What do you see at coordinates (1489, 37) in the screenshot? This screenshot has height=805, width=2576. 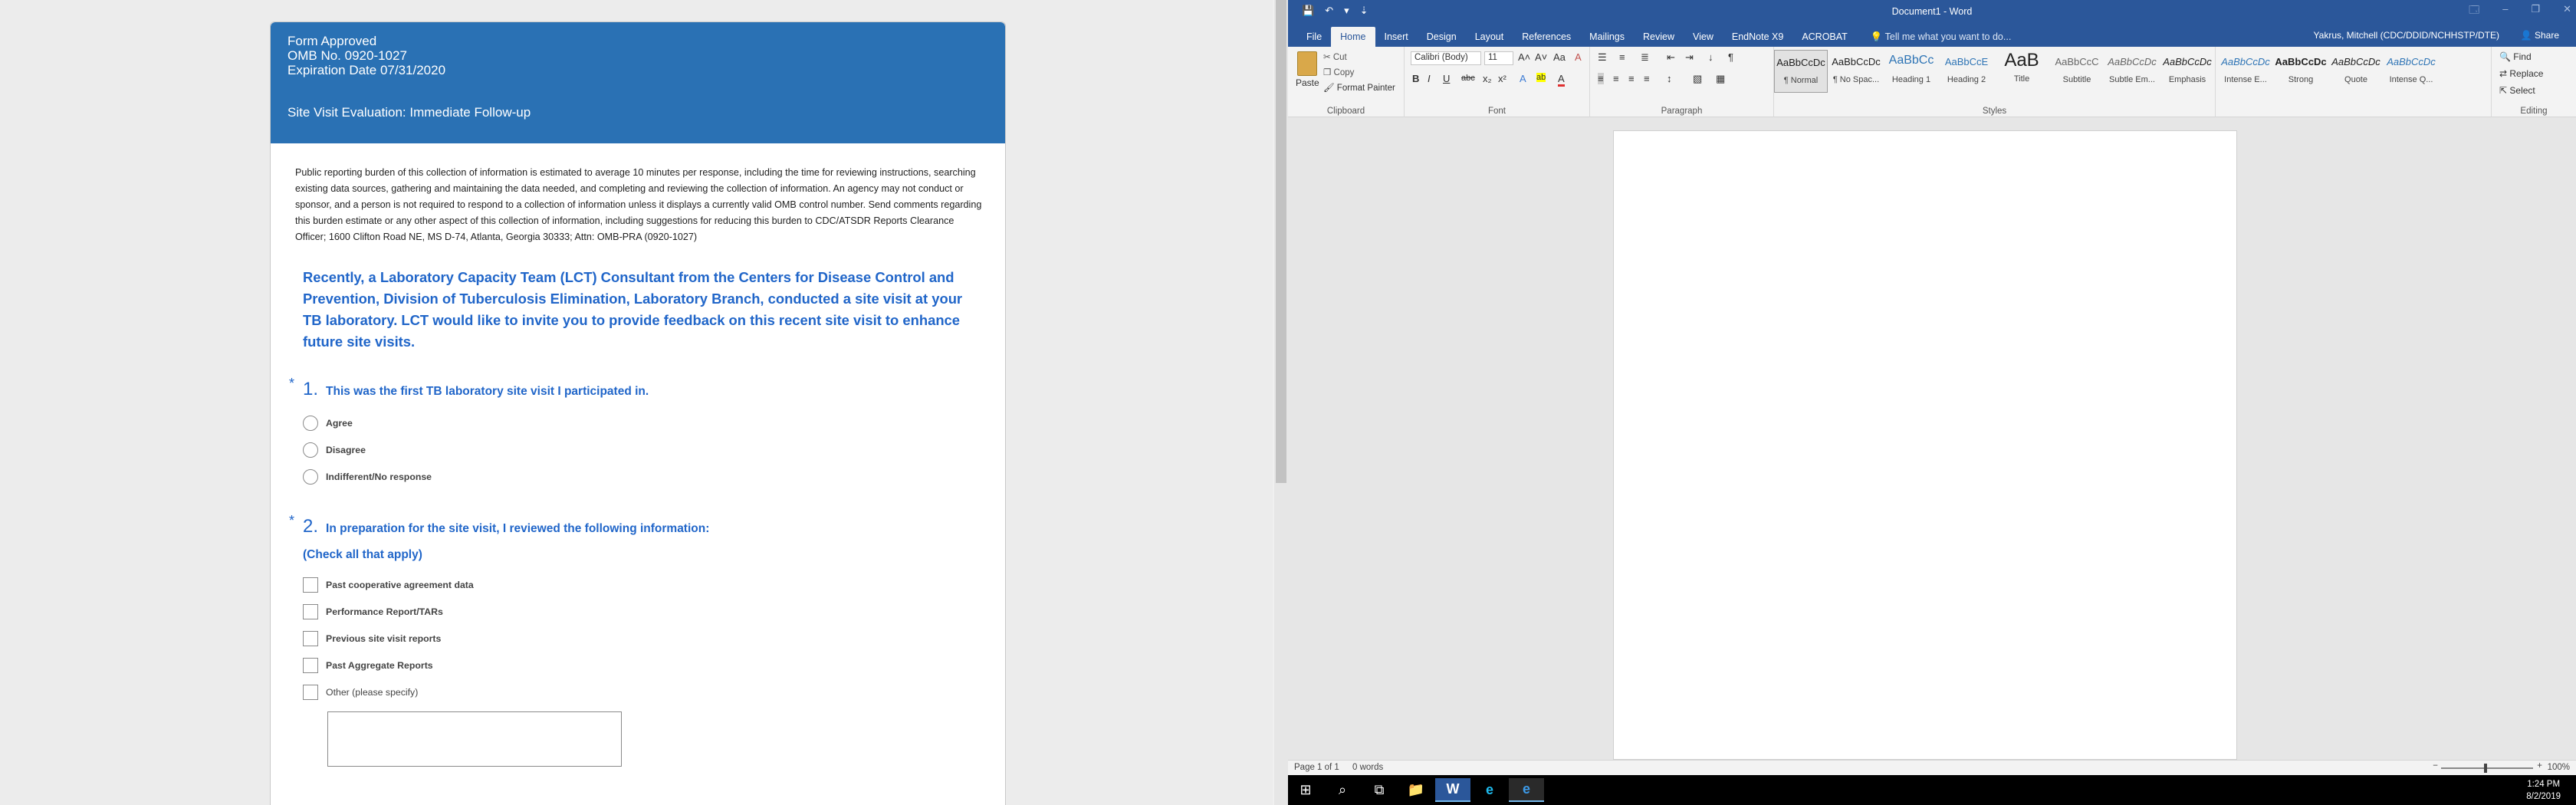 I see `tab-layout: Layout` at bounding box center [1489, 37].